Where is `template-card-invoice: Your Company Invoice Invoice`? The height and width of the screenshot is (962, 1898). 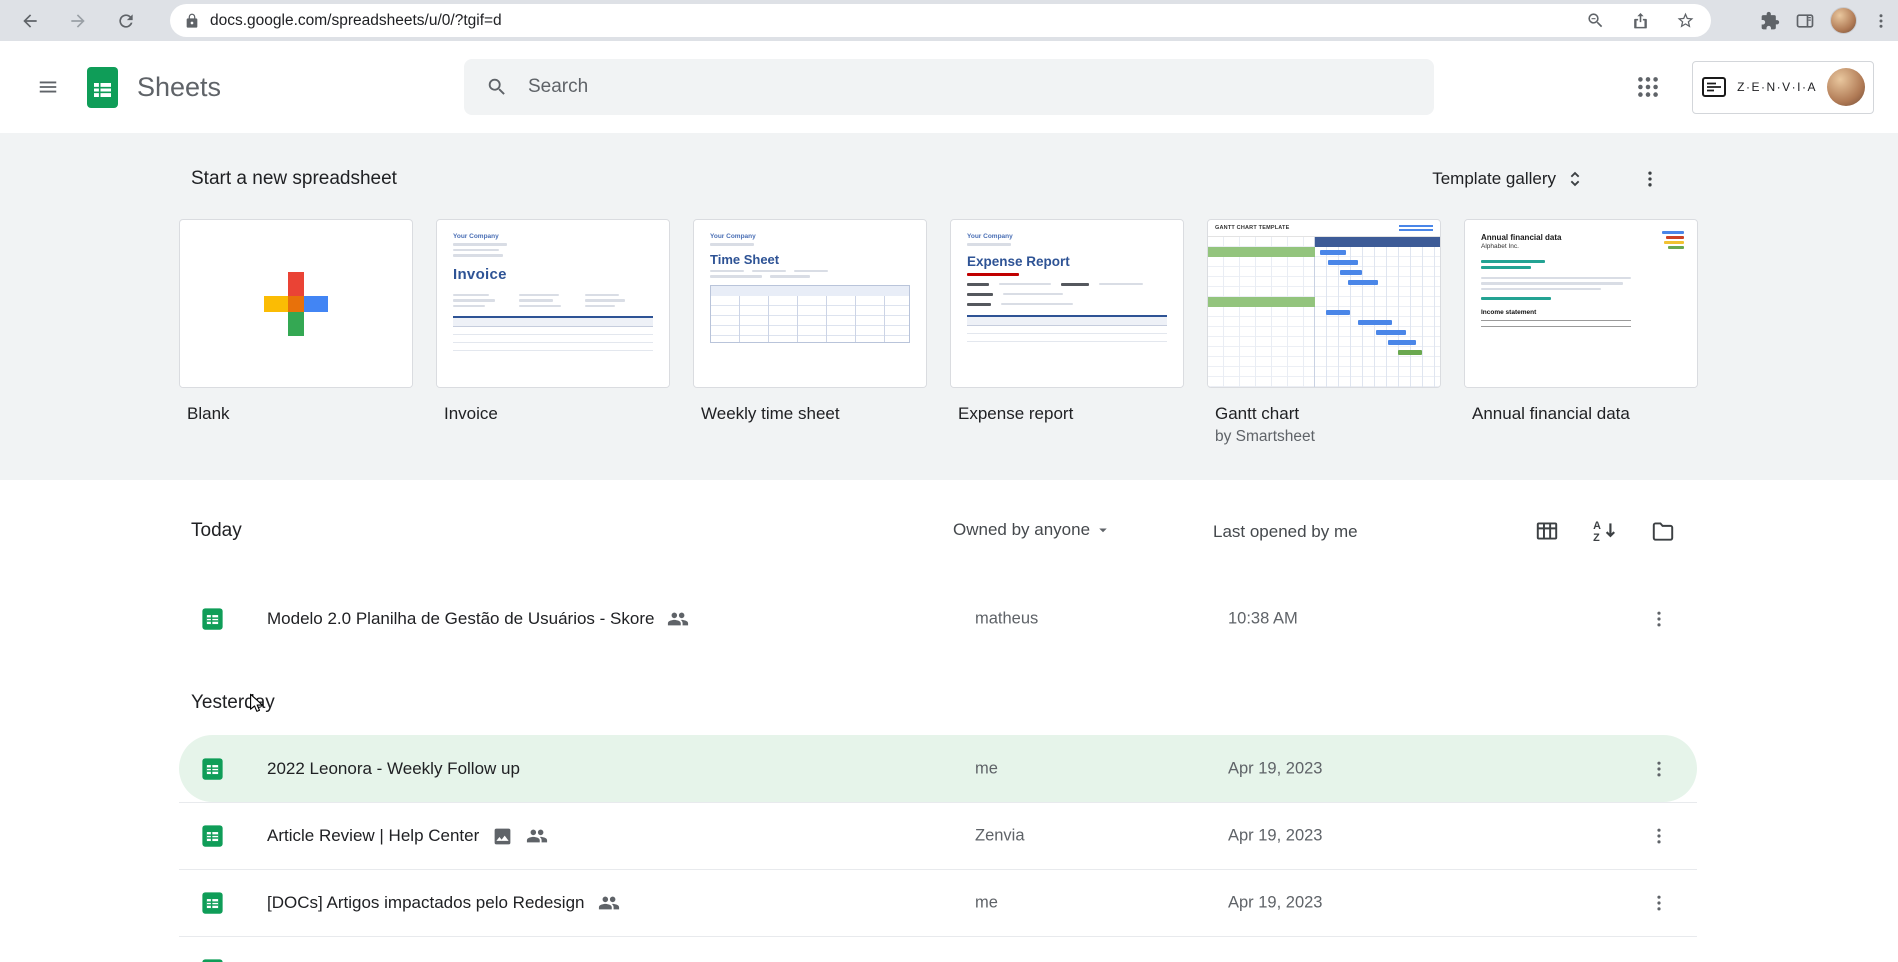 template-card-invoice: Your Company Invoice Invoice is located at coordinates (553, 332).